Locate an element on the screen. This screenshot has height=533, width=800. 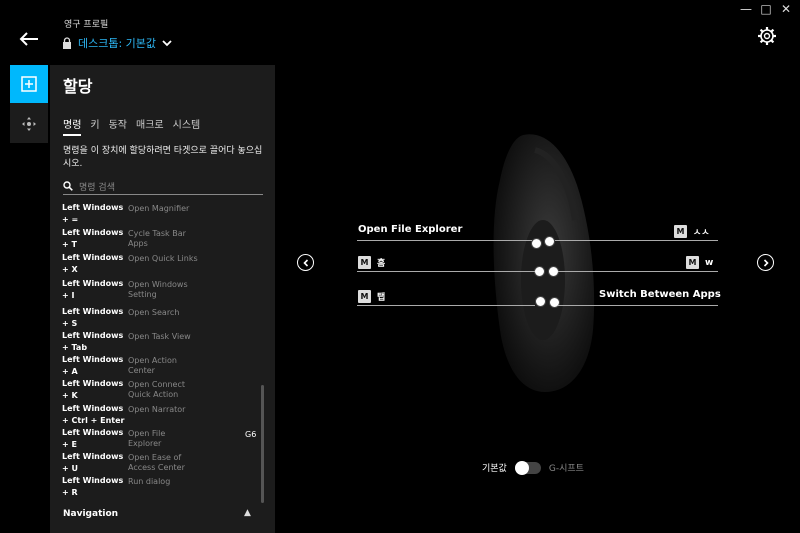
tab-bar: 명령 키 동작 매크로 시스템 is located at coordinates (131, 126).